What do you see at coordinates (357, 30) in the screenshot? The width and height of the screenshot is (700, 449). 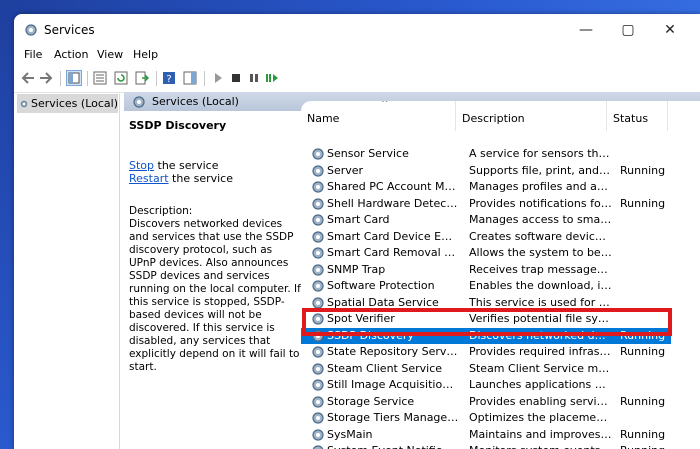 I see `title-bar: Services — ▢ ✕` at bounding box center [357, 30].